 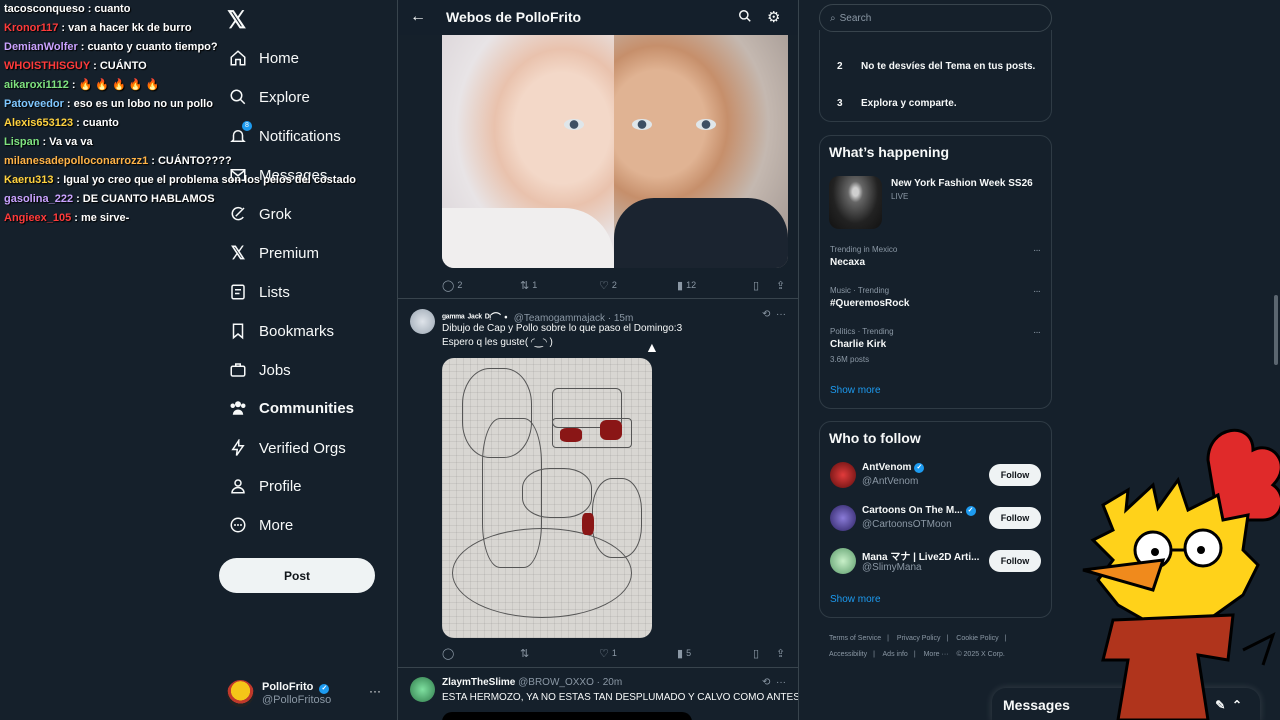 What do you see at coordinates (855, 18) in the screenshot?
I see `search-placeholder: Search` at bounding box center [855, 18].